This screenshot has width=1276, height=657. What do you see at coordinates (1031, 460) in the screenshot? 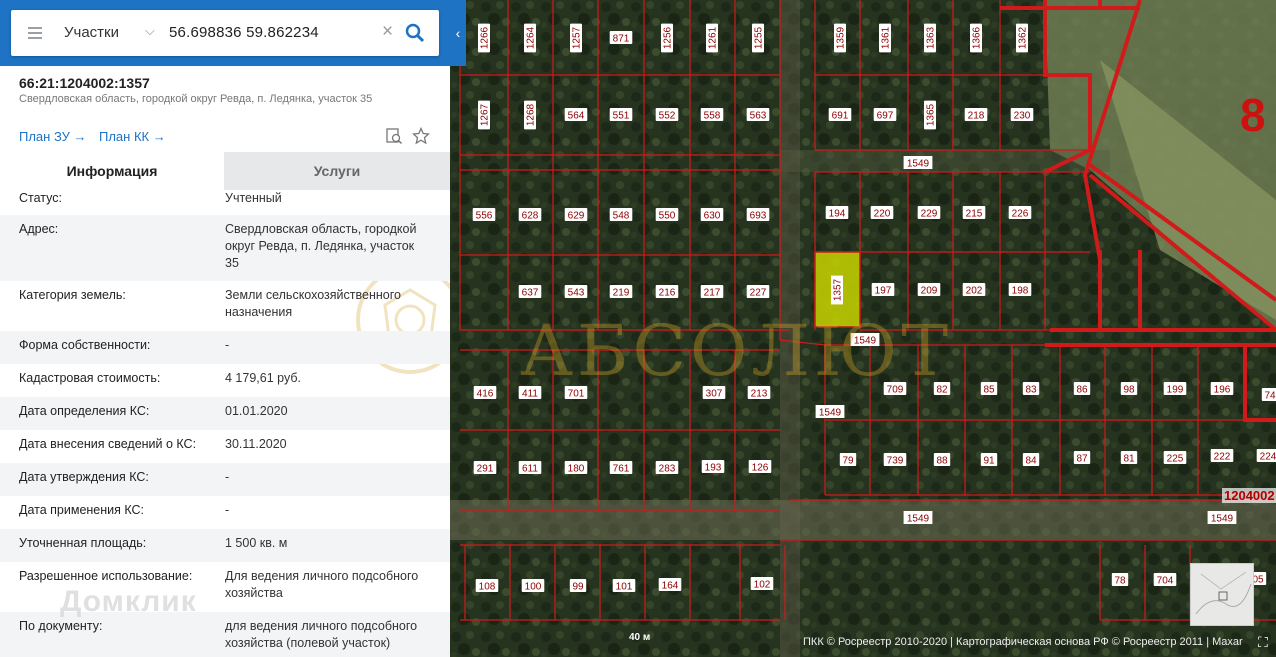
I see `plot-label: 84` at bounding box center [1031, 460].